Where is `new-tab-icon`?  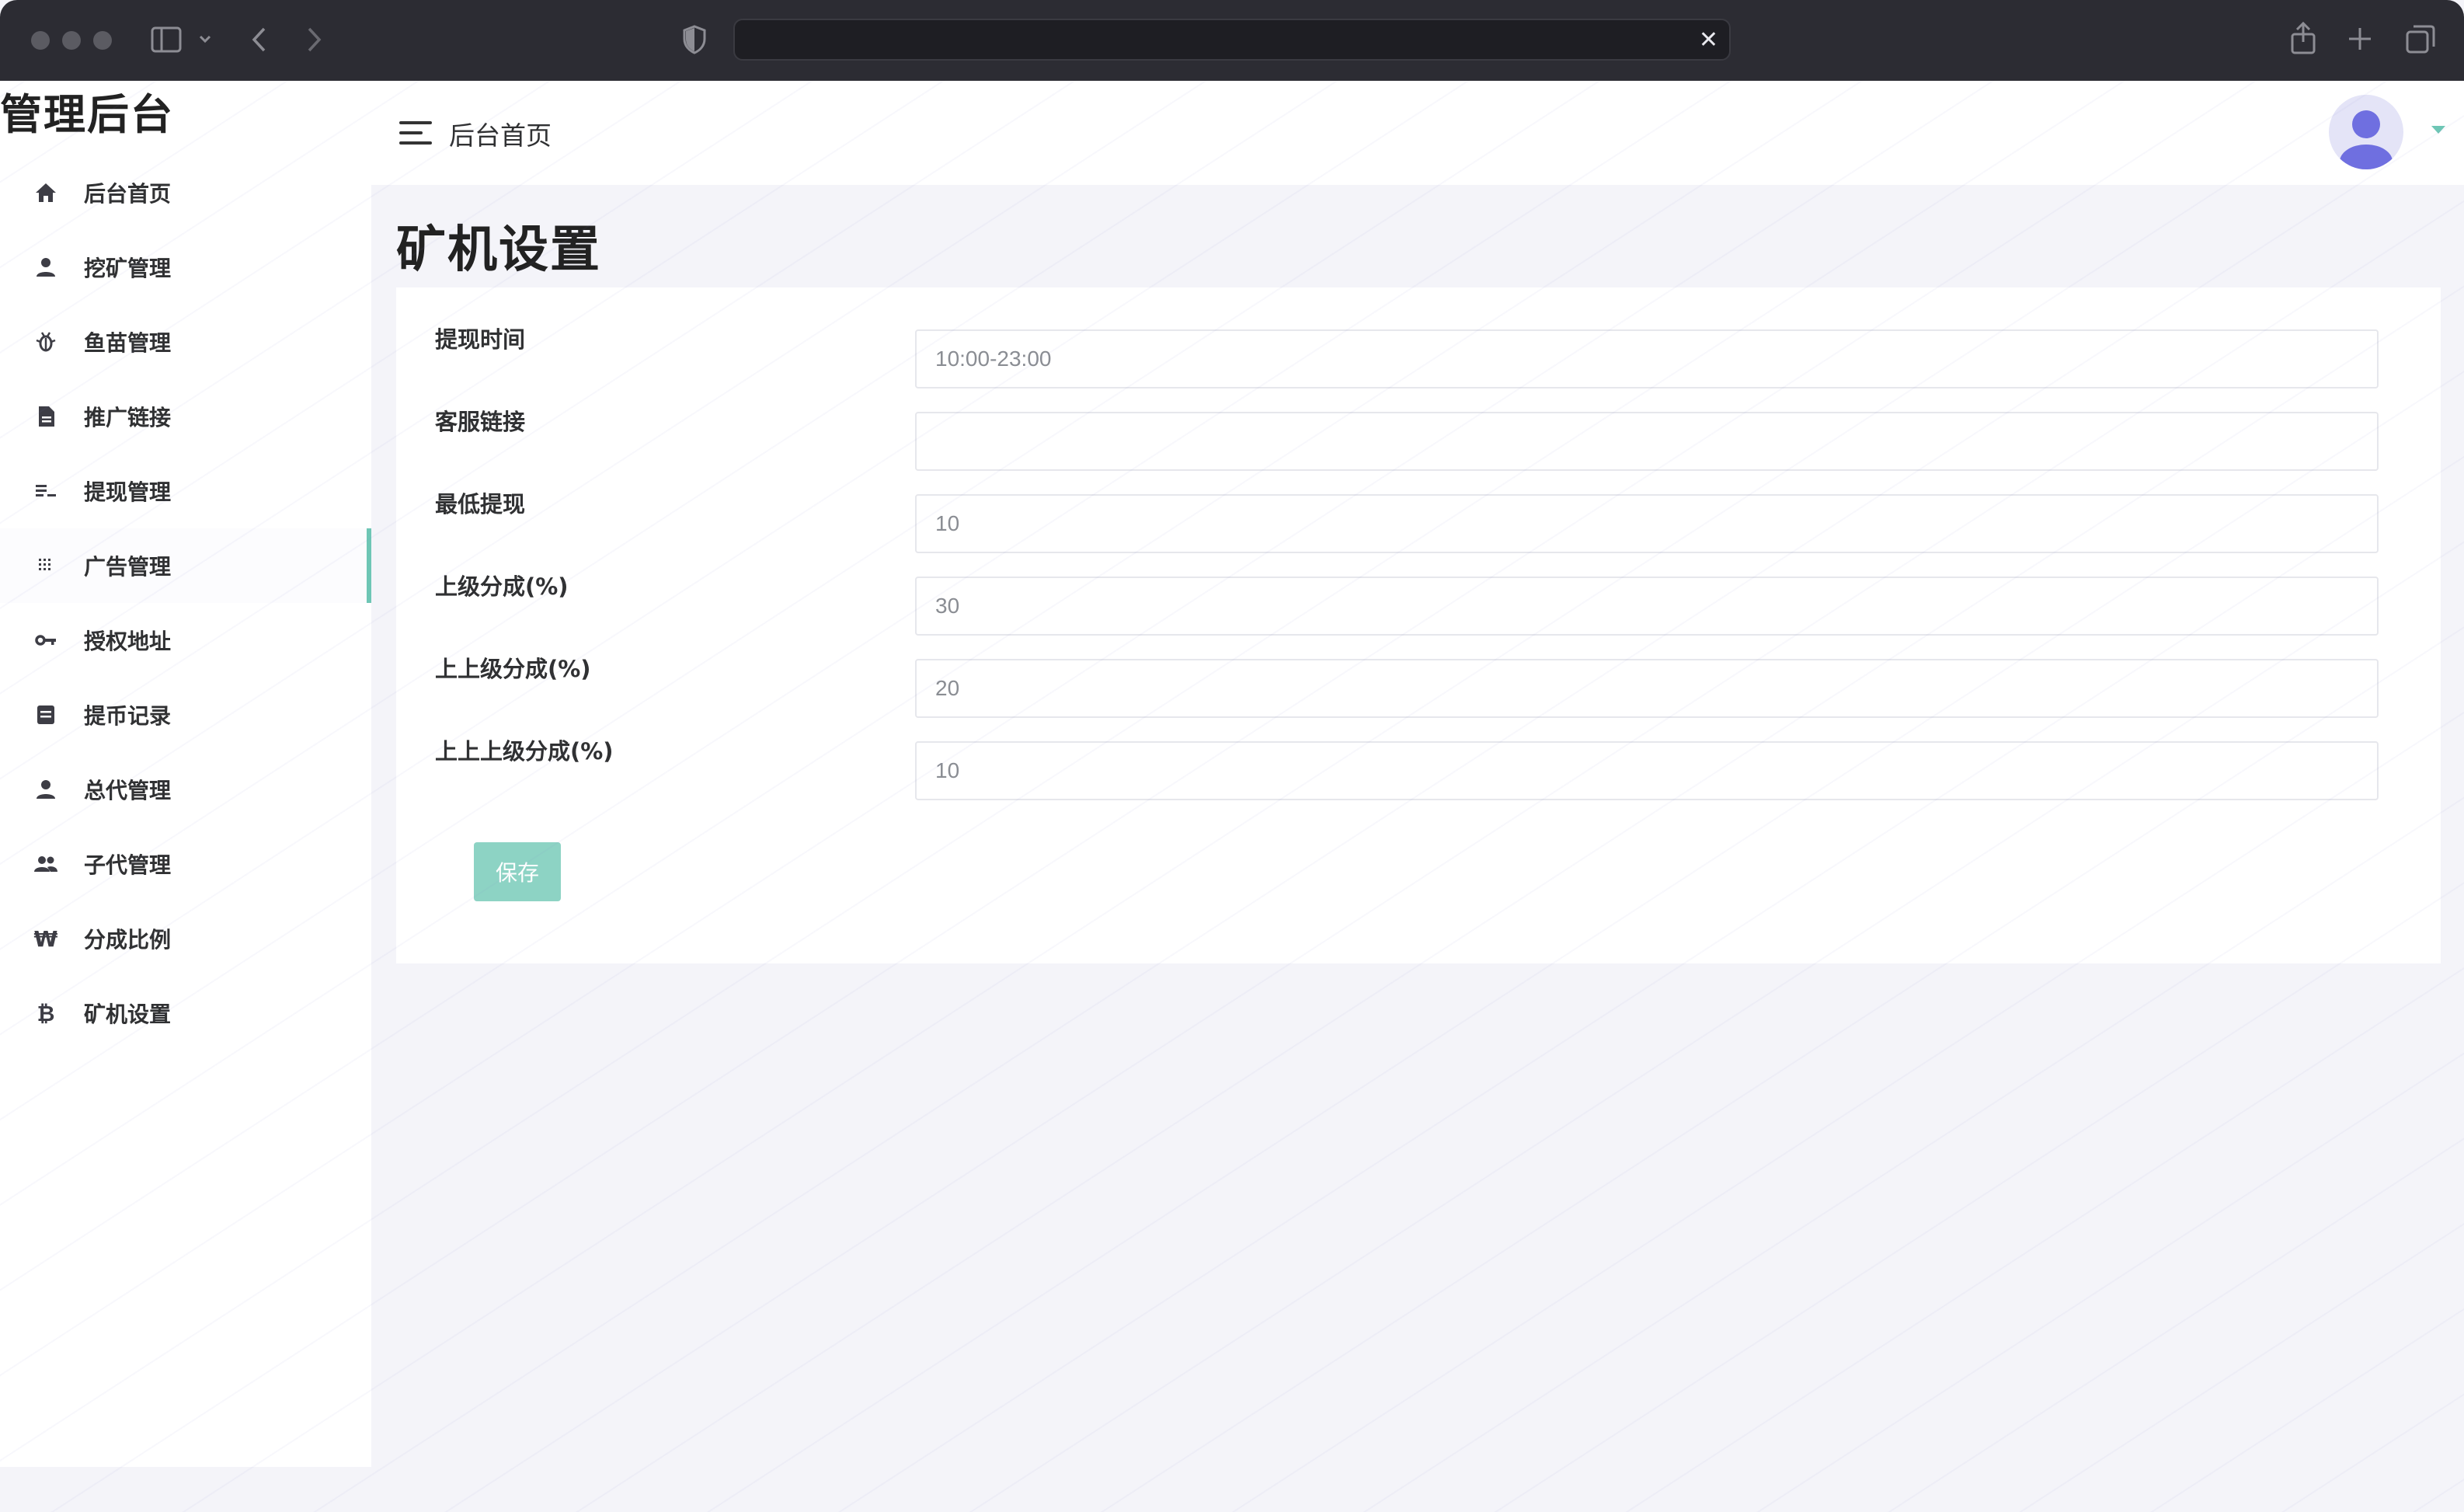
new-tab-icon is located at coordinates (2360, 38).